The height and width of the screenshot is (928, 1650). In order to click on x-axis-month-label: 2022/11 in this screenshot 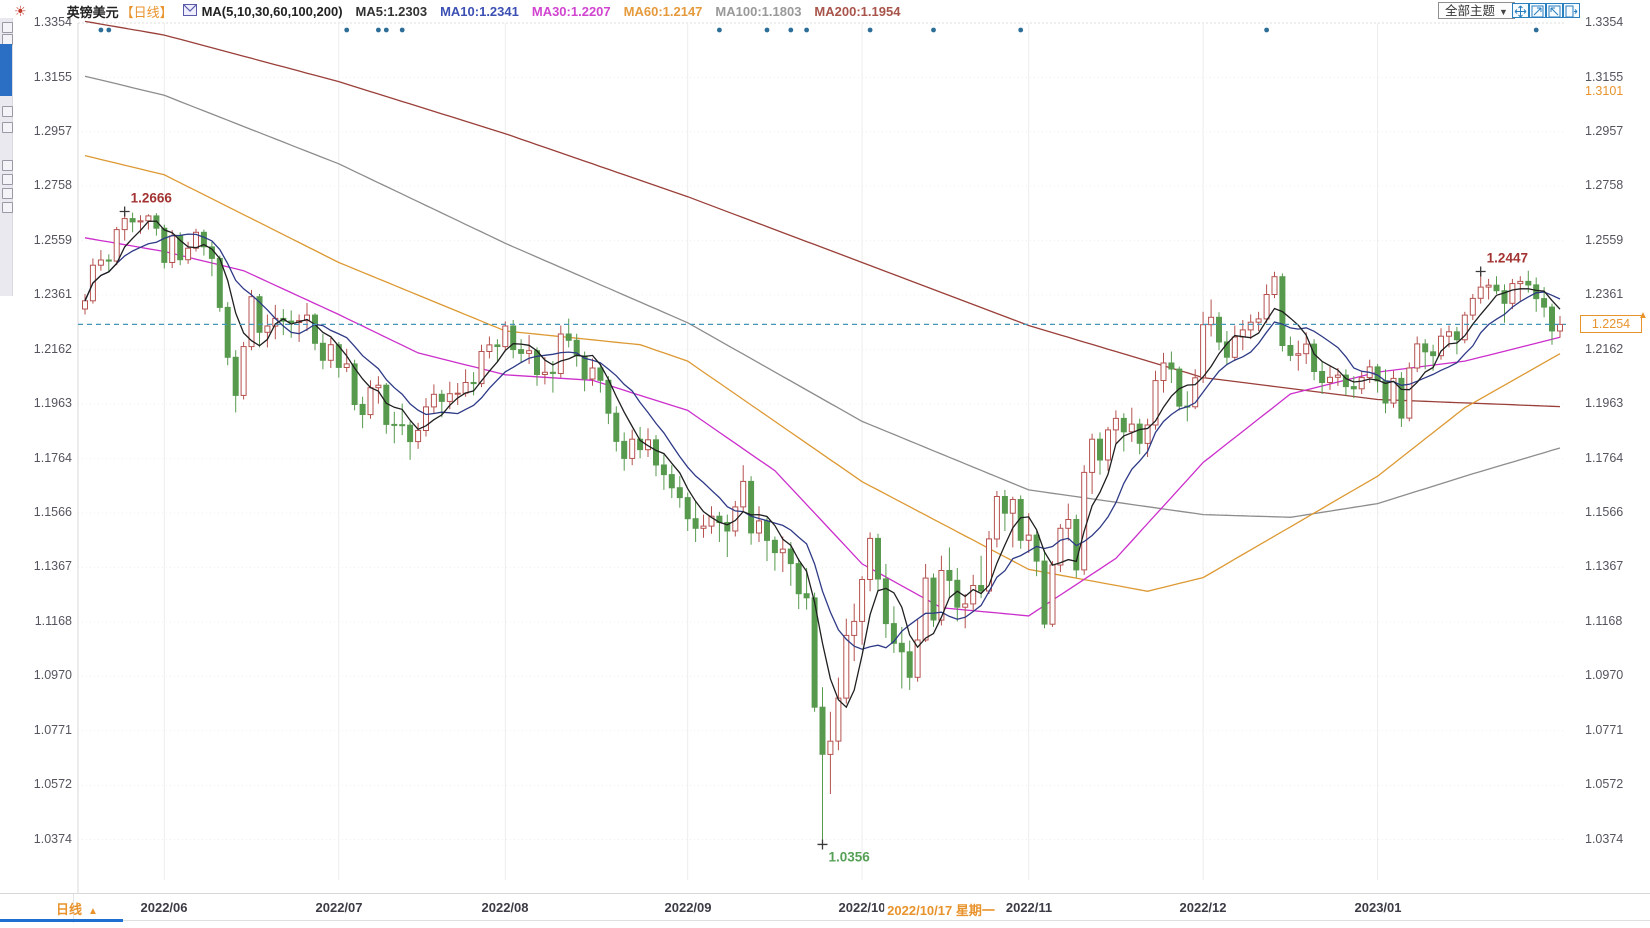, I will do `click(1029, 907)`.